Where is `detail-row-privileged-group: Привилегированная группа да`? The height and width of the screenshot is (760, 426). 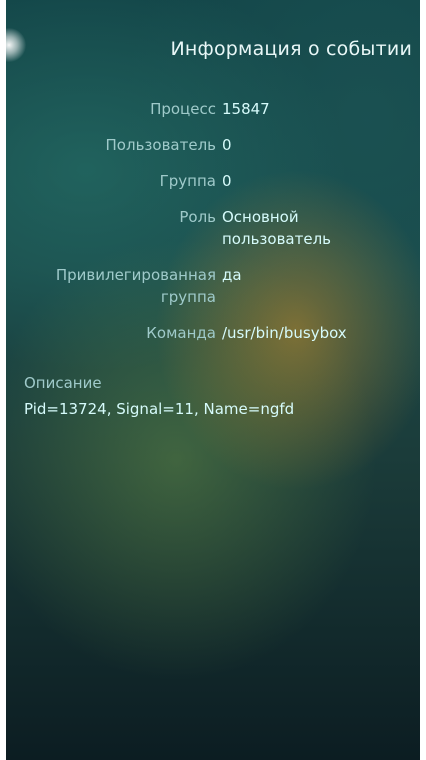
detail-row-privileged-group: Привилегированная группа да is located at coordinates (213, 286).